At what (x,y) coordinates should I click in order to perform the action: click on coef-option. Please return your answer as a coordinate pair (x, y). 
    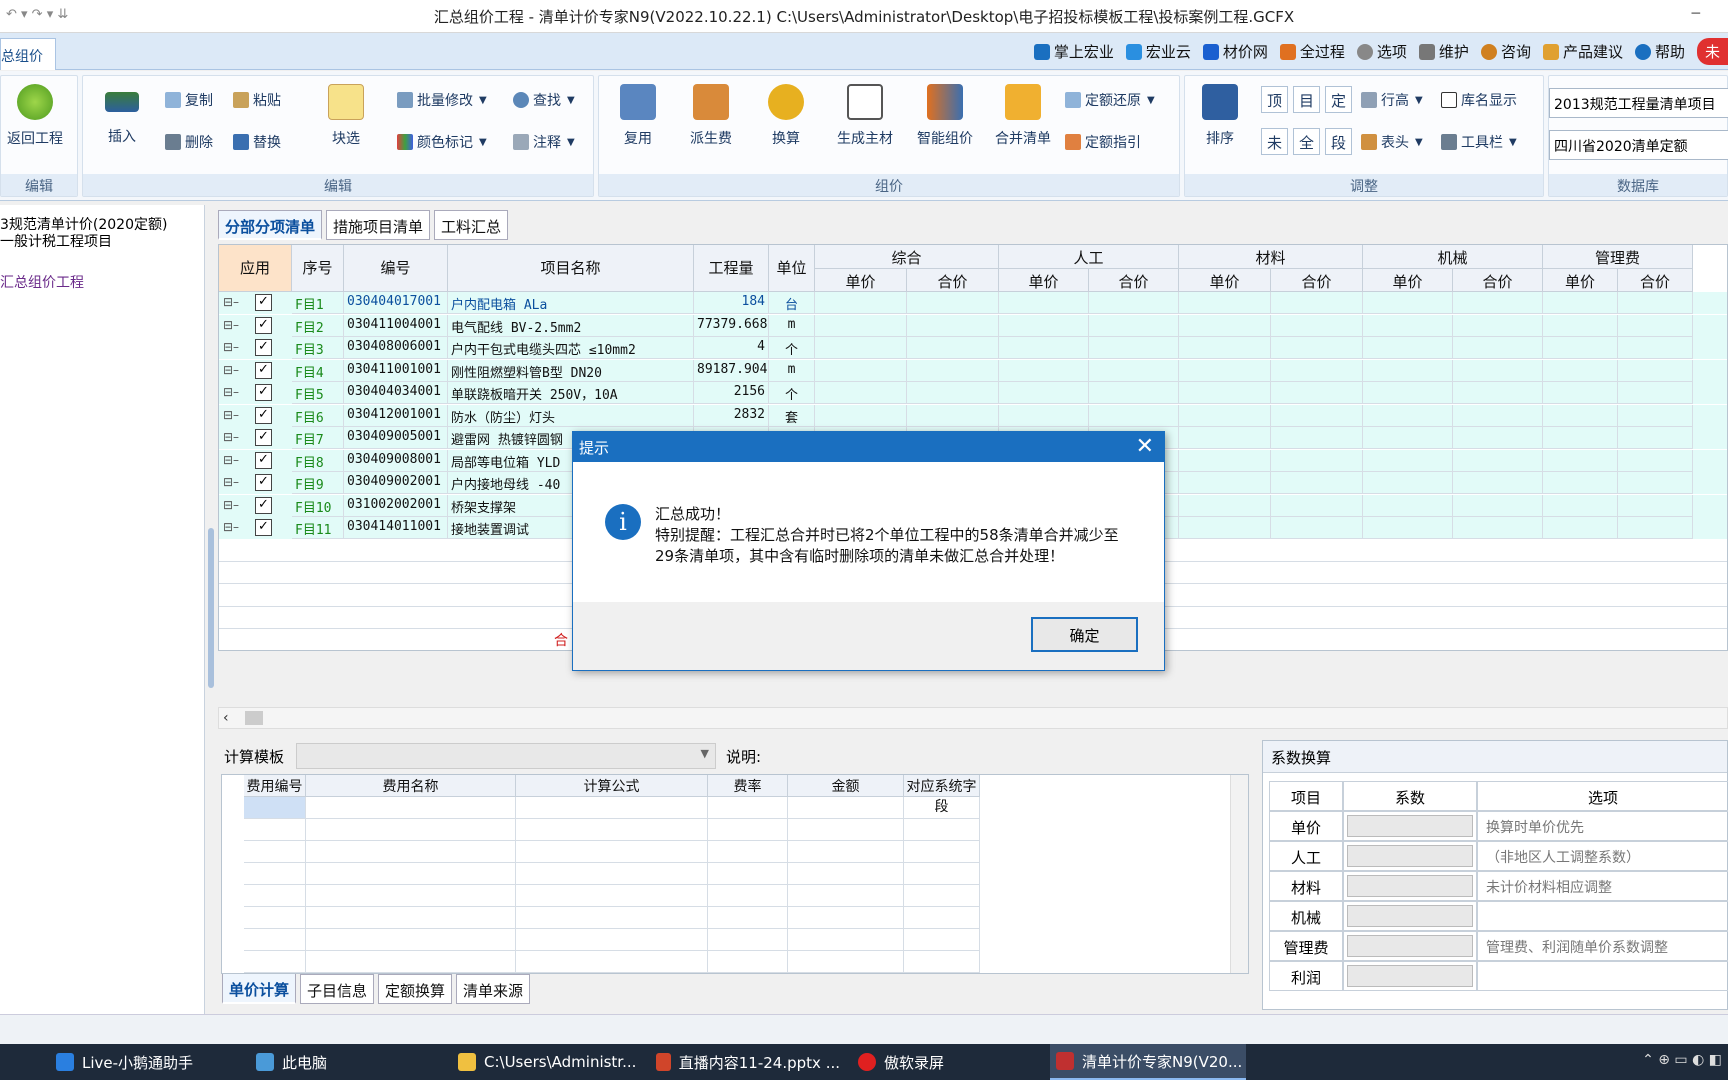
    Looking at the image, I should click on (1602, 976).